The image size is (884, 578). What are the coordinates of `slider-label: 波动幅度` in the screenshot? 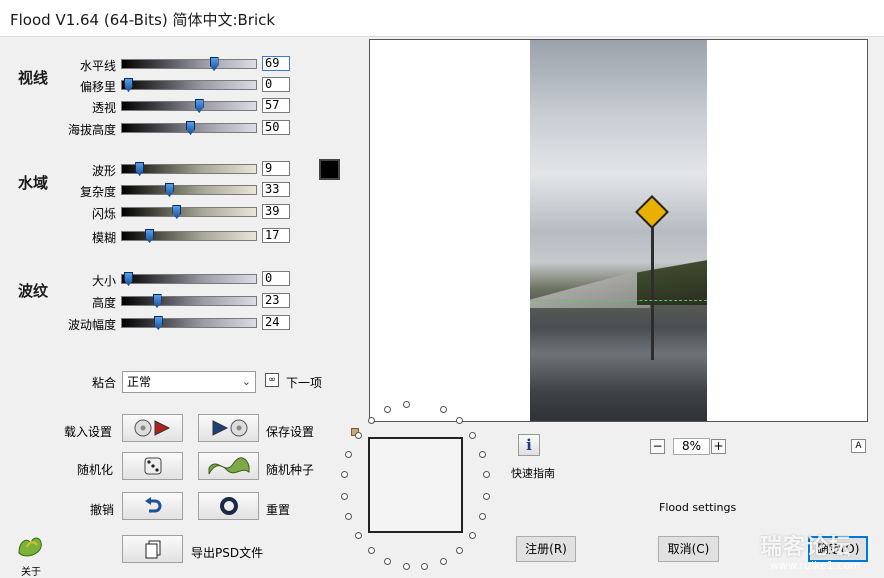 It's located at (91, 325).